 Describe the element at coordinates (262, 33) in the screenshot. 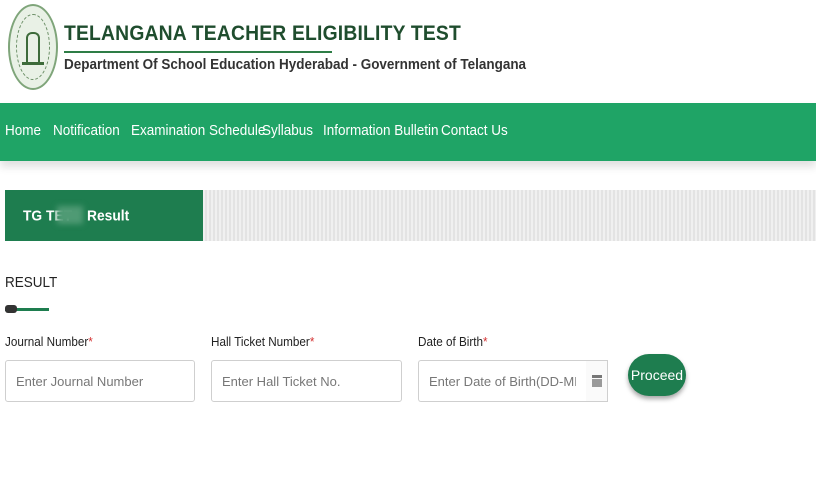

I see `site-title: TELANGANA TEACHER ELIGIBILITY TEST` at that location.